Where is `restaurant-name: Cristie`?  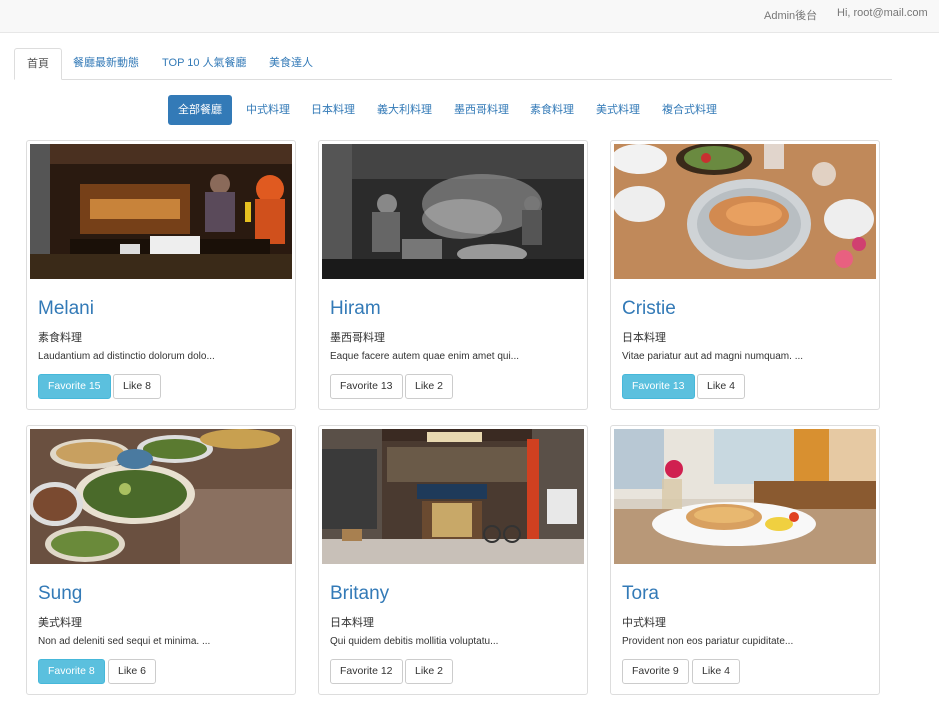
restaurant-name: Cristie is located at coordinates (649, 309).